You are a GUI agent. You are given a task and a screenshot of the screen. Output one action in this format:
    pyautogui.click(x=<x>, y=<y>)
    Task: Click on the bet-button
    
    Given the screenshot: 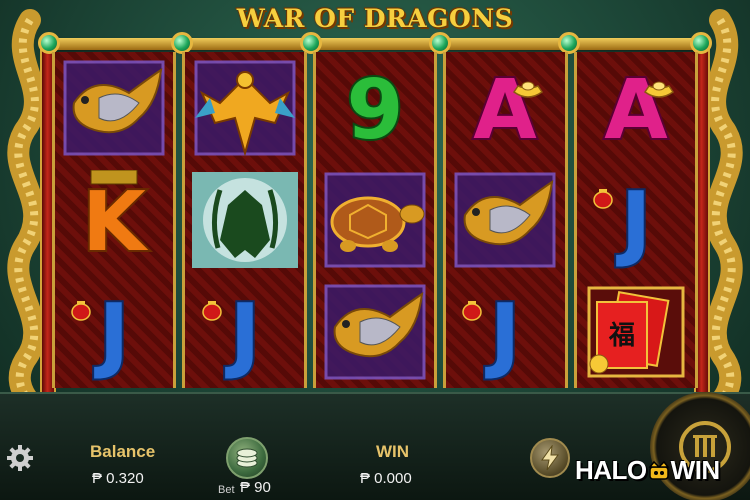 What is the action you would take?
    pyautogui.click(x=247, y=458)
    